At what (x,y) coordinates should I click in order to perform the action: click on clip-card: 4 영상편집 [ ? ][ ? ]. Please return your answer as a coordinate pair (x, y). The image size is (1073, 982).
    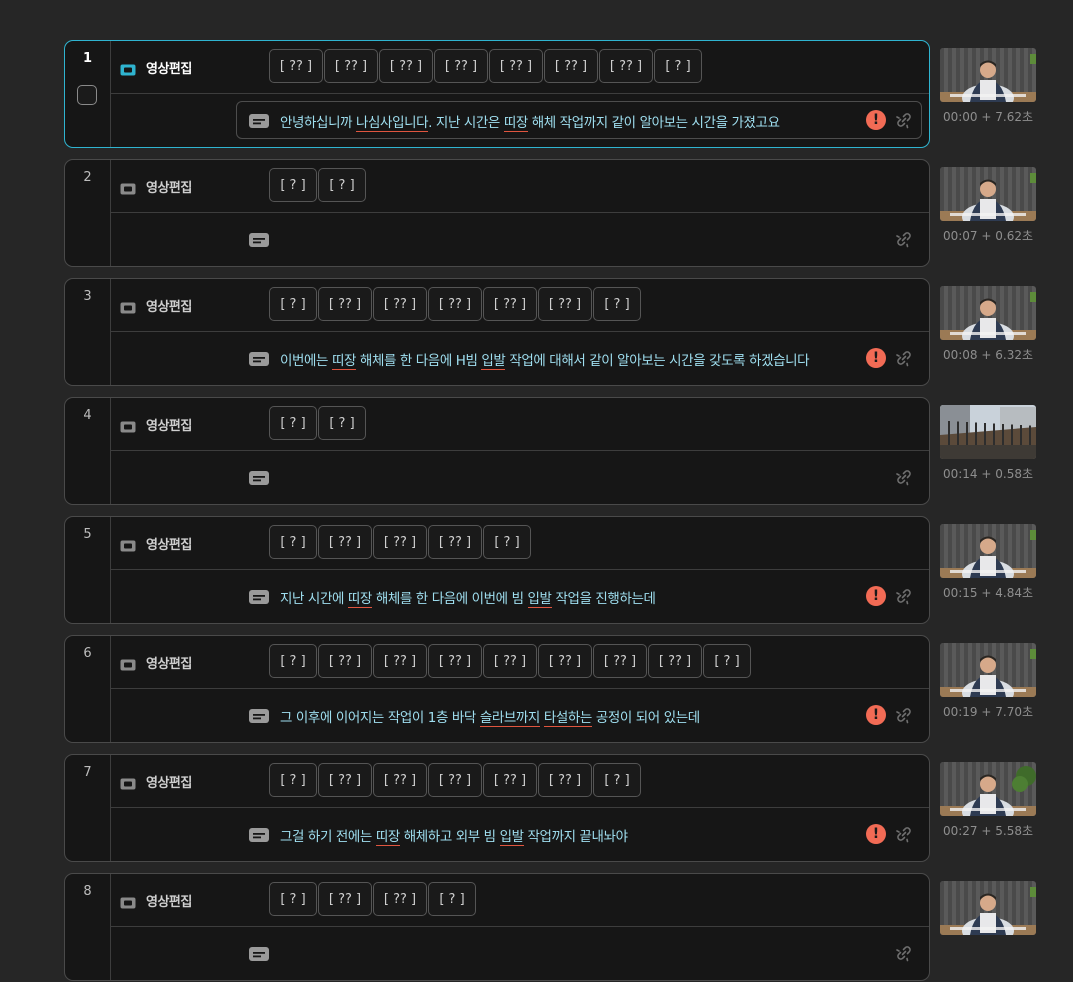
    Looking at the image, I should click on (497, 451).